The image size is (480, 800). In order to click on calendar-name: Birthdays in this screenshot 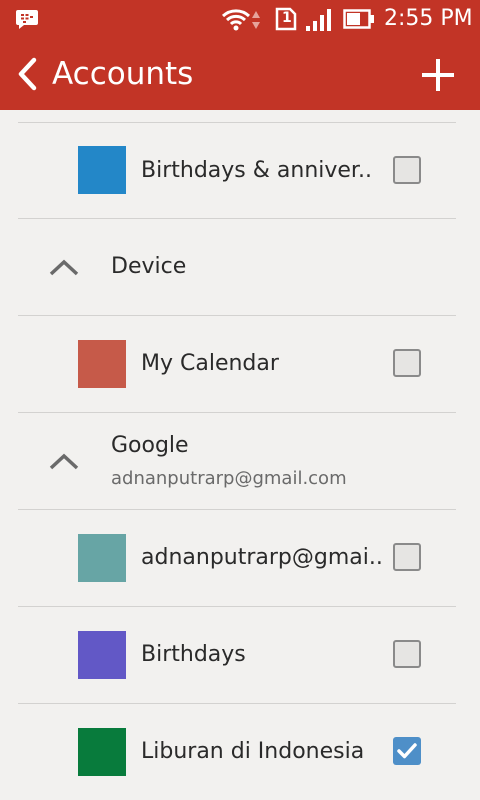, I will do `click(193, 654)`.